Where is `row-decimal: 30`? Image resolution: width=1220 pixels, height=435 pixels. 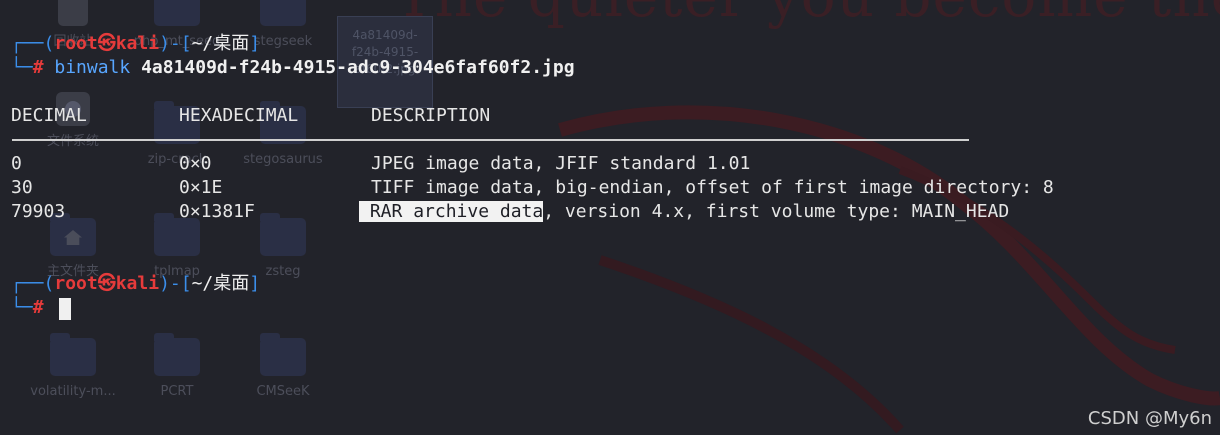 row-decimal: 30 is located at coordinates (22, 187).